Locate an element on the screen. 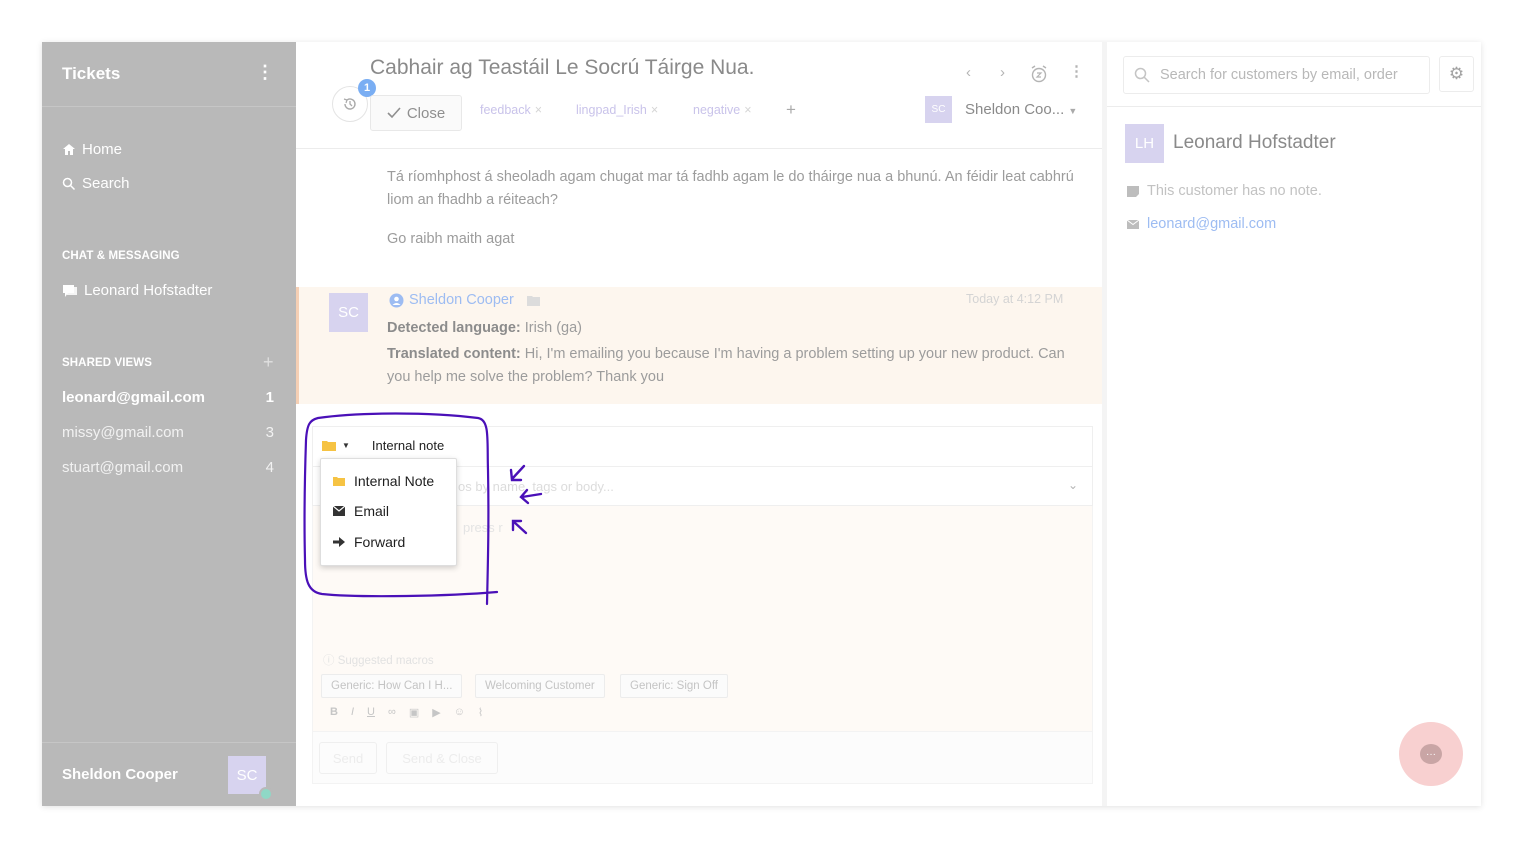  snooze-icon is located at coordinates (1039, 74).